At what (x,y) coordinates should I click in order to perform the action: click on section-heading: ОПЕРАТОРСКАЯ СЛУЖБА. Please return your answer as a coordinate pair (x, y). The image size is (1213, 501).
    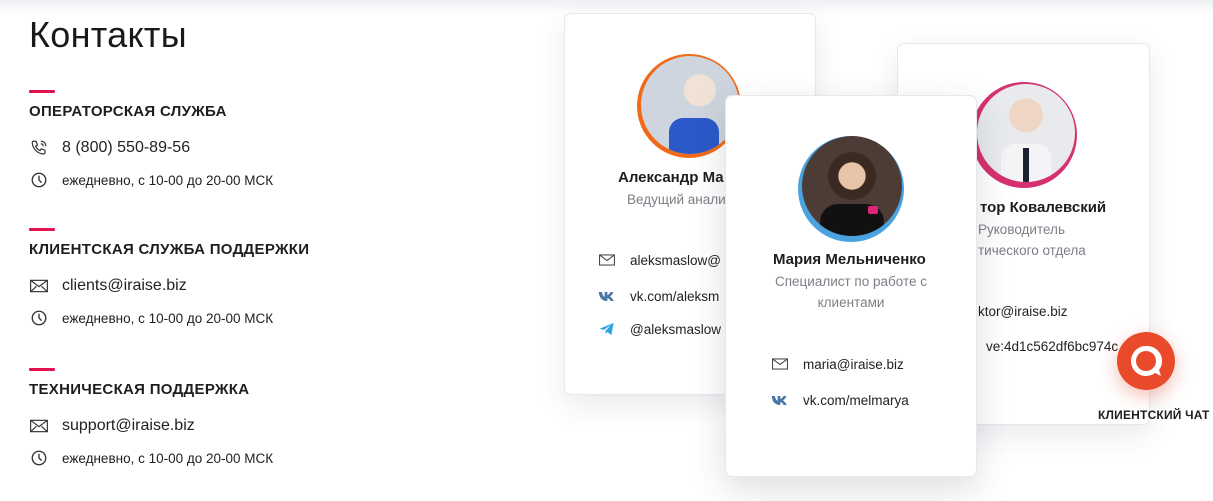
    Looking at the image, I should click on (128, 111).